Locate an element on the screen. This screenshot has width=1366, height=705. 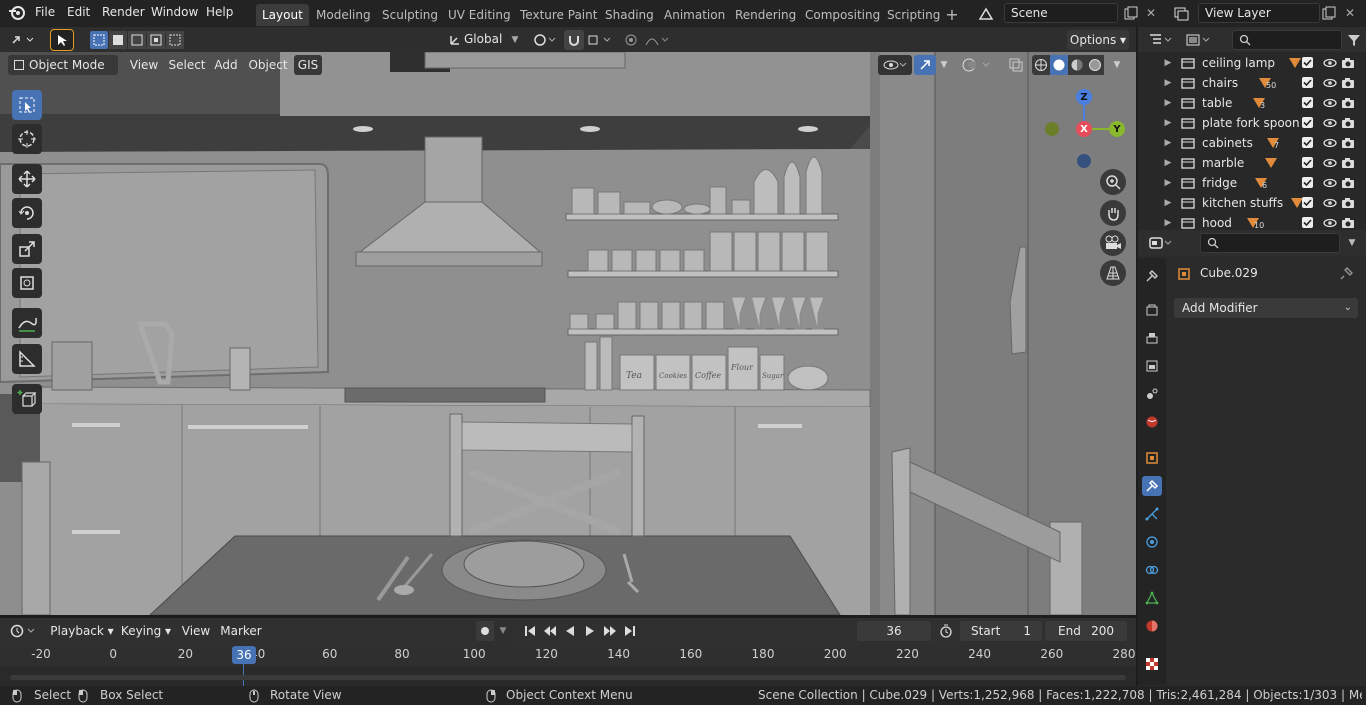
gizmo-neg-y-axis is located at coordinates (1052, 129).